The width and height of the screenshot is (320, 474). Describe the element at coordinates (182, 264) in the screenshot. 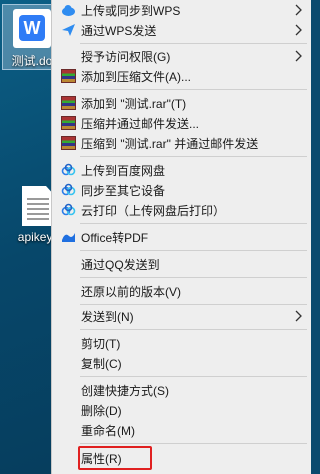

I see `menu-item-send-via-qq: 通过QQ发送到` at that location.